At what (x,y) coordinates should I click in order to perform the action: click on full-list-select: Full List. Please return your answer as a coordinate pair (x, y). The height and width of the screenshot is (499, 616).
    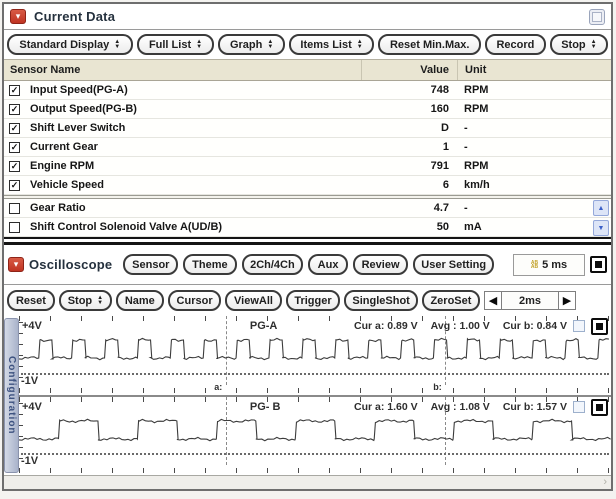
    Looking at the image, I should click on (175, 44).